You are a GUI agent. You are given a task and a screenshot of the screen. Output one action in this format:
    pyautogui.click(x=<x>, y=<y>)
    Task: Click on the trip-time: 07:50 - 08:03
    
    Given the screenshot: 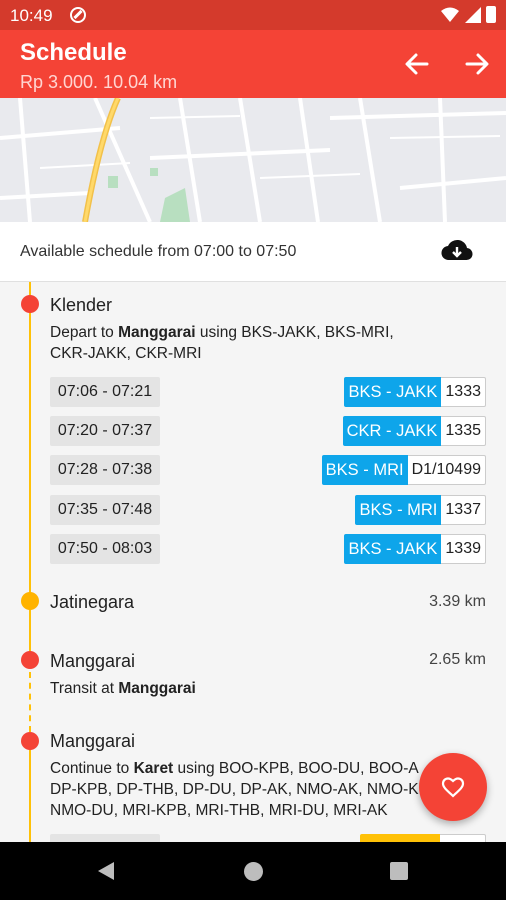 What is the action you would take?
    pyautogui.click(x=105, y=549)
    